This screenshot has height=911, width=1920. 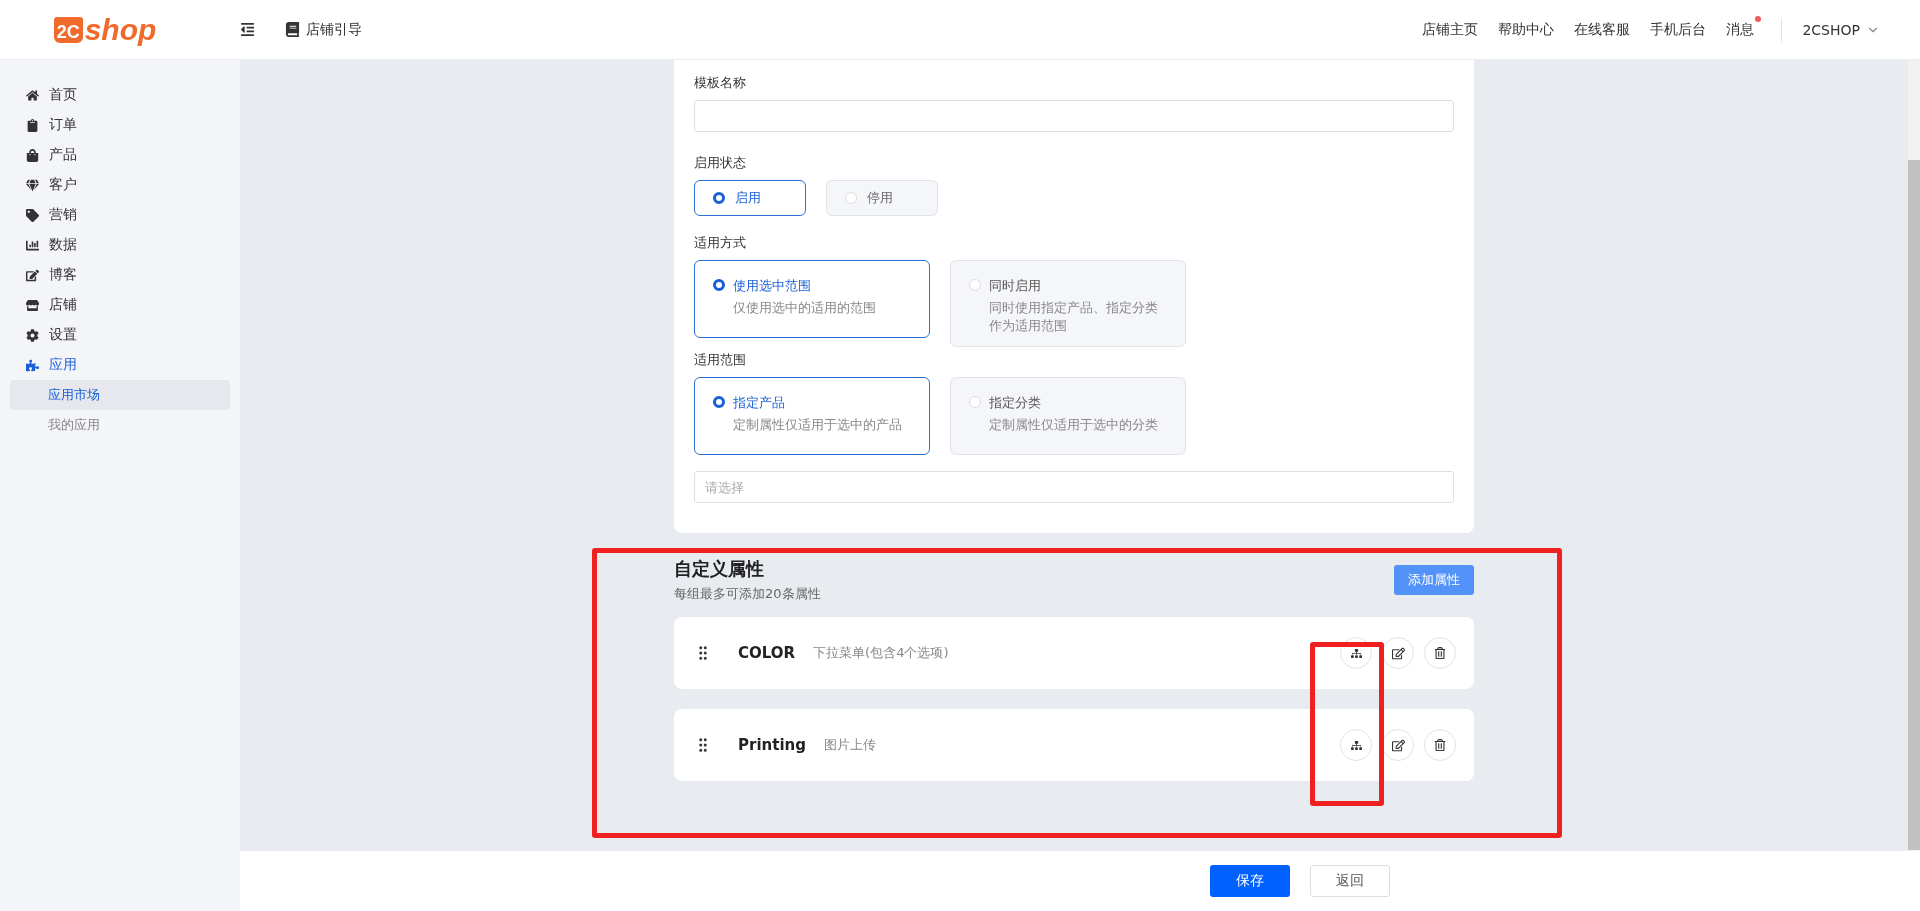 I want to click on option-description: 定制属性仅适用于选中的产品, so click(x=817, y=425).